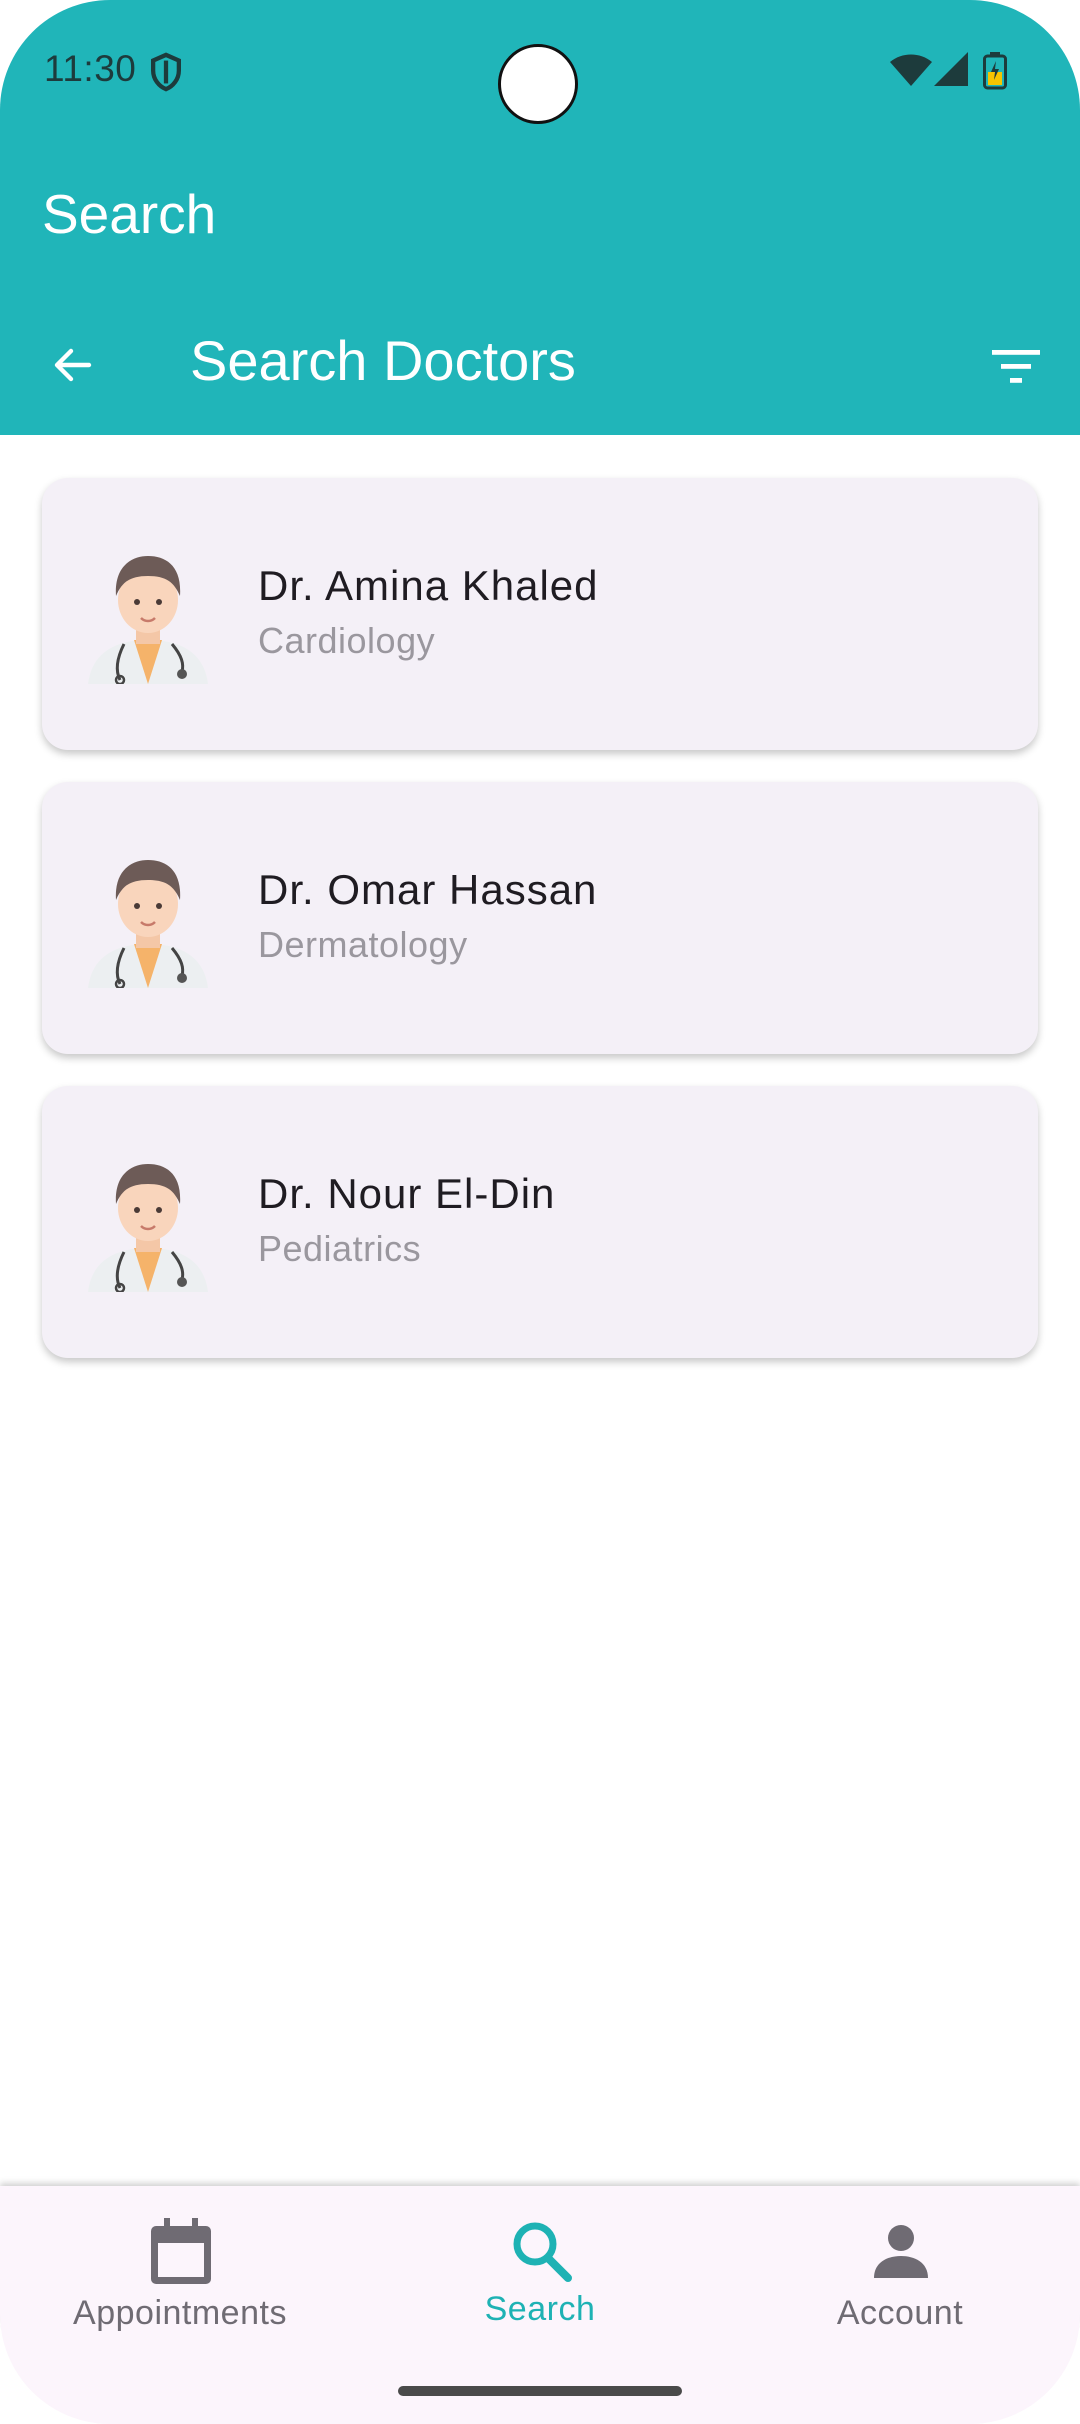 Image resolution: width=1080 pixels, height=2424 pixels. Describe the element at coordinates (180, 2286) in the screenshot. I see `nav-item-appointments: Appointments` at that location.